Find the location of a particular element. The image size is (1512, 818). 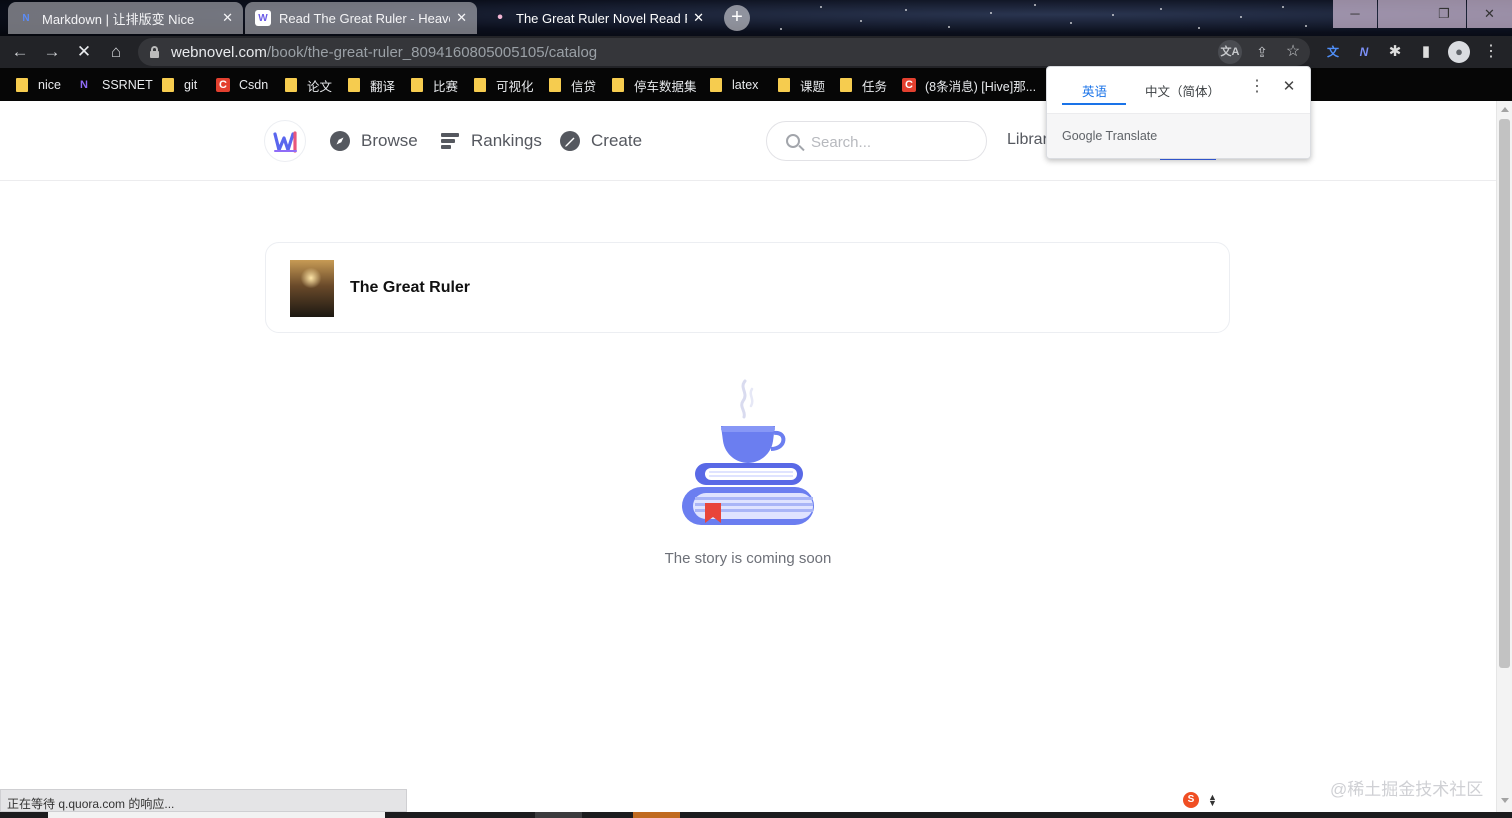

webnovel-logo-icon is located at coordinates (285, 142).